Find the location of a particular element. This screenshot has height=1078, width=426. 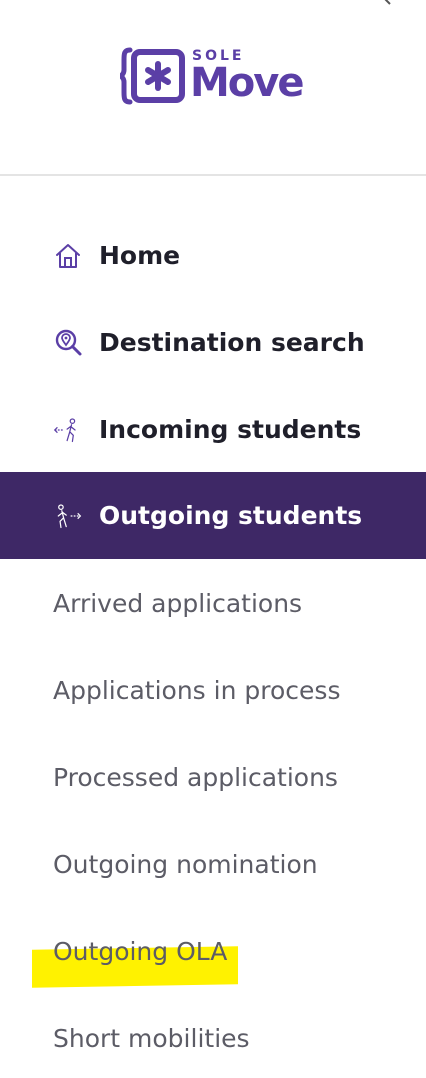

sole-move-logo: SOLE Move is located at coordinates (212, 77).